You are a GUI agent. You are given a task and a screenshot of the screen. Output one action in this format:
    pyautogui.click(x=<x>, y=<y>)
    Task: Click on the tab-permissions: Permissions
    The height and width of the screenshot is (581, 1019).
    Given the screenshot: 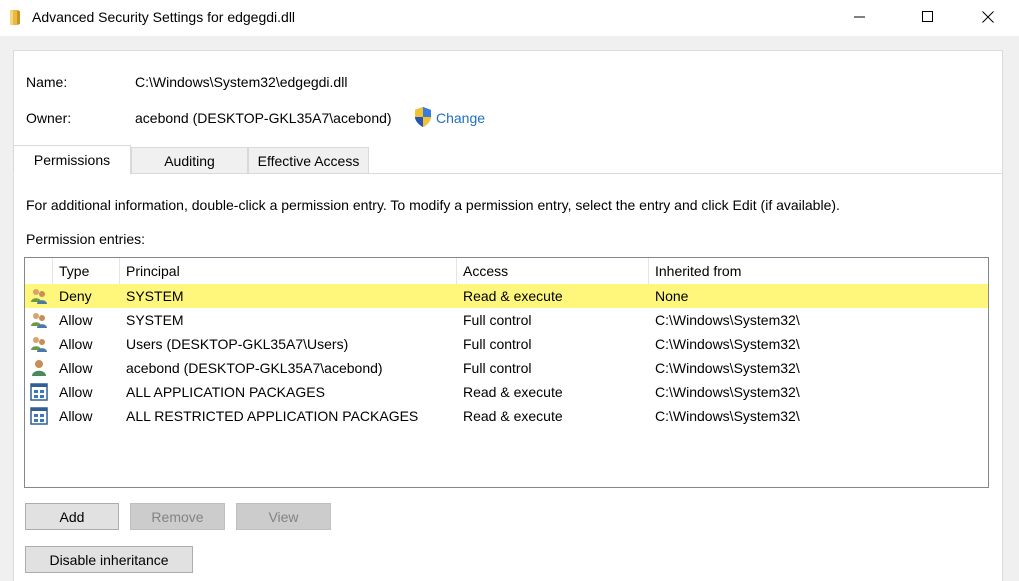 What is the action you would take?
    pyautogui.click(x=72, y=160)
    